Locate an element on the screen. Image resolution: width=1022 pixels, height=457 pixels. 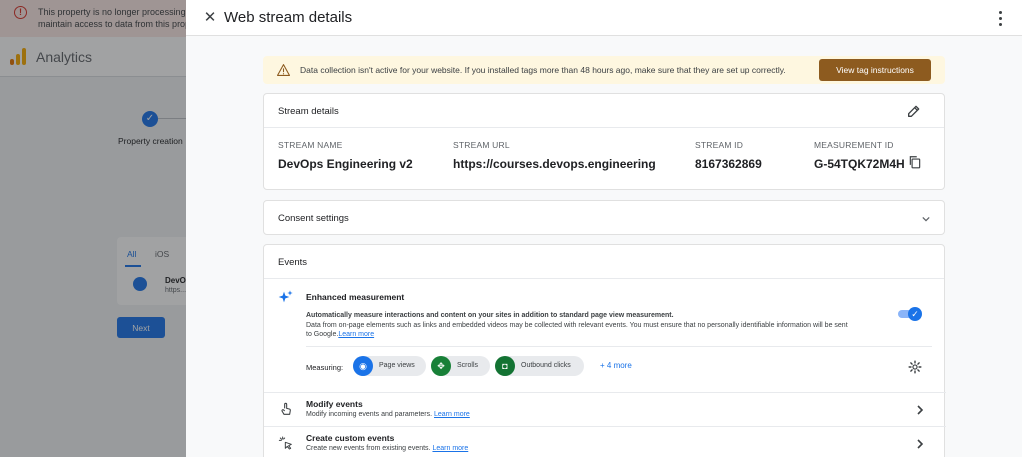
enhanced-measurement-toggle: ✓ is located at coordinates (910, 314).